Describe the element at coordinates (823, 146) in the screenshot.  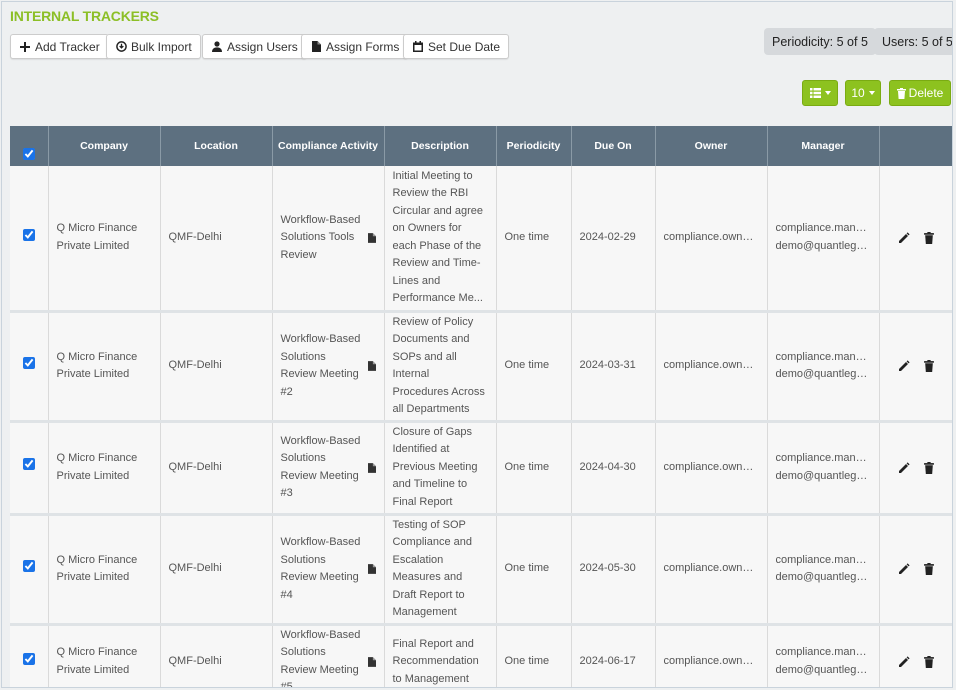
I see `column-header-manager: Manager` at that location.